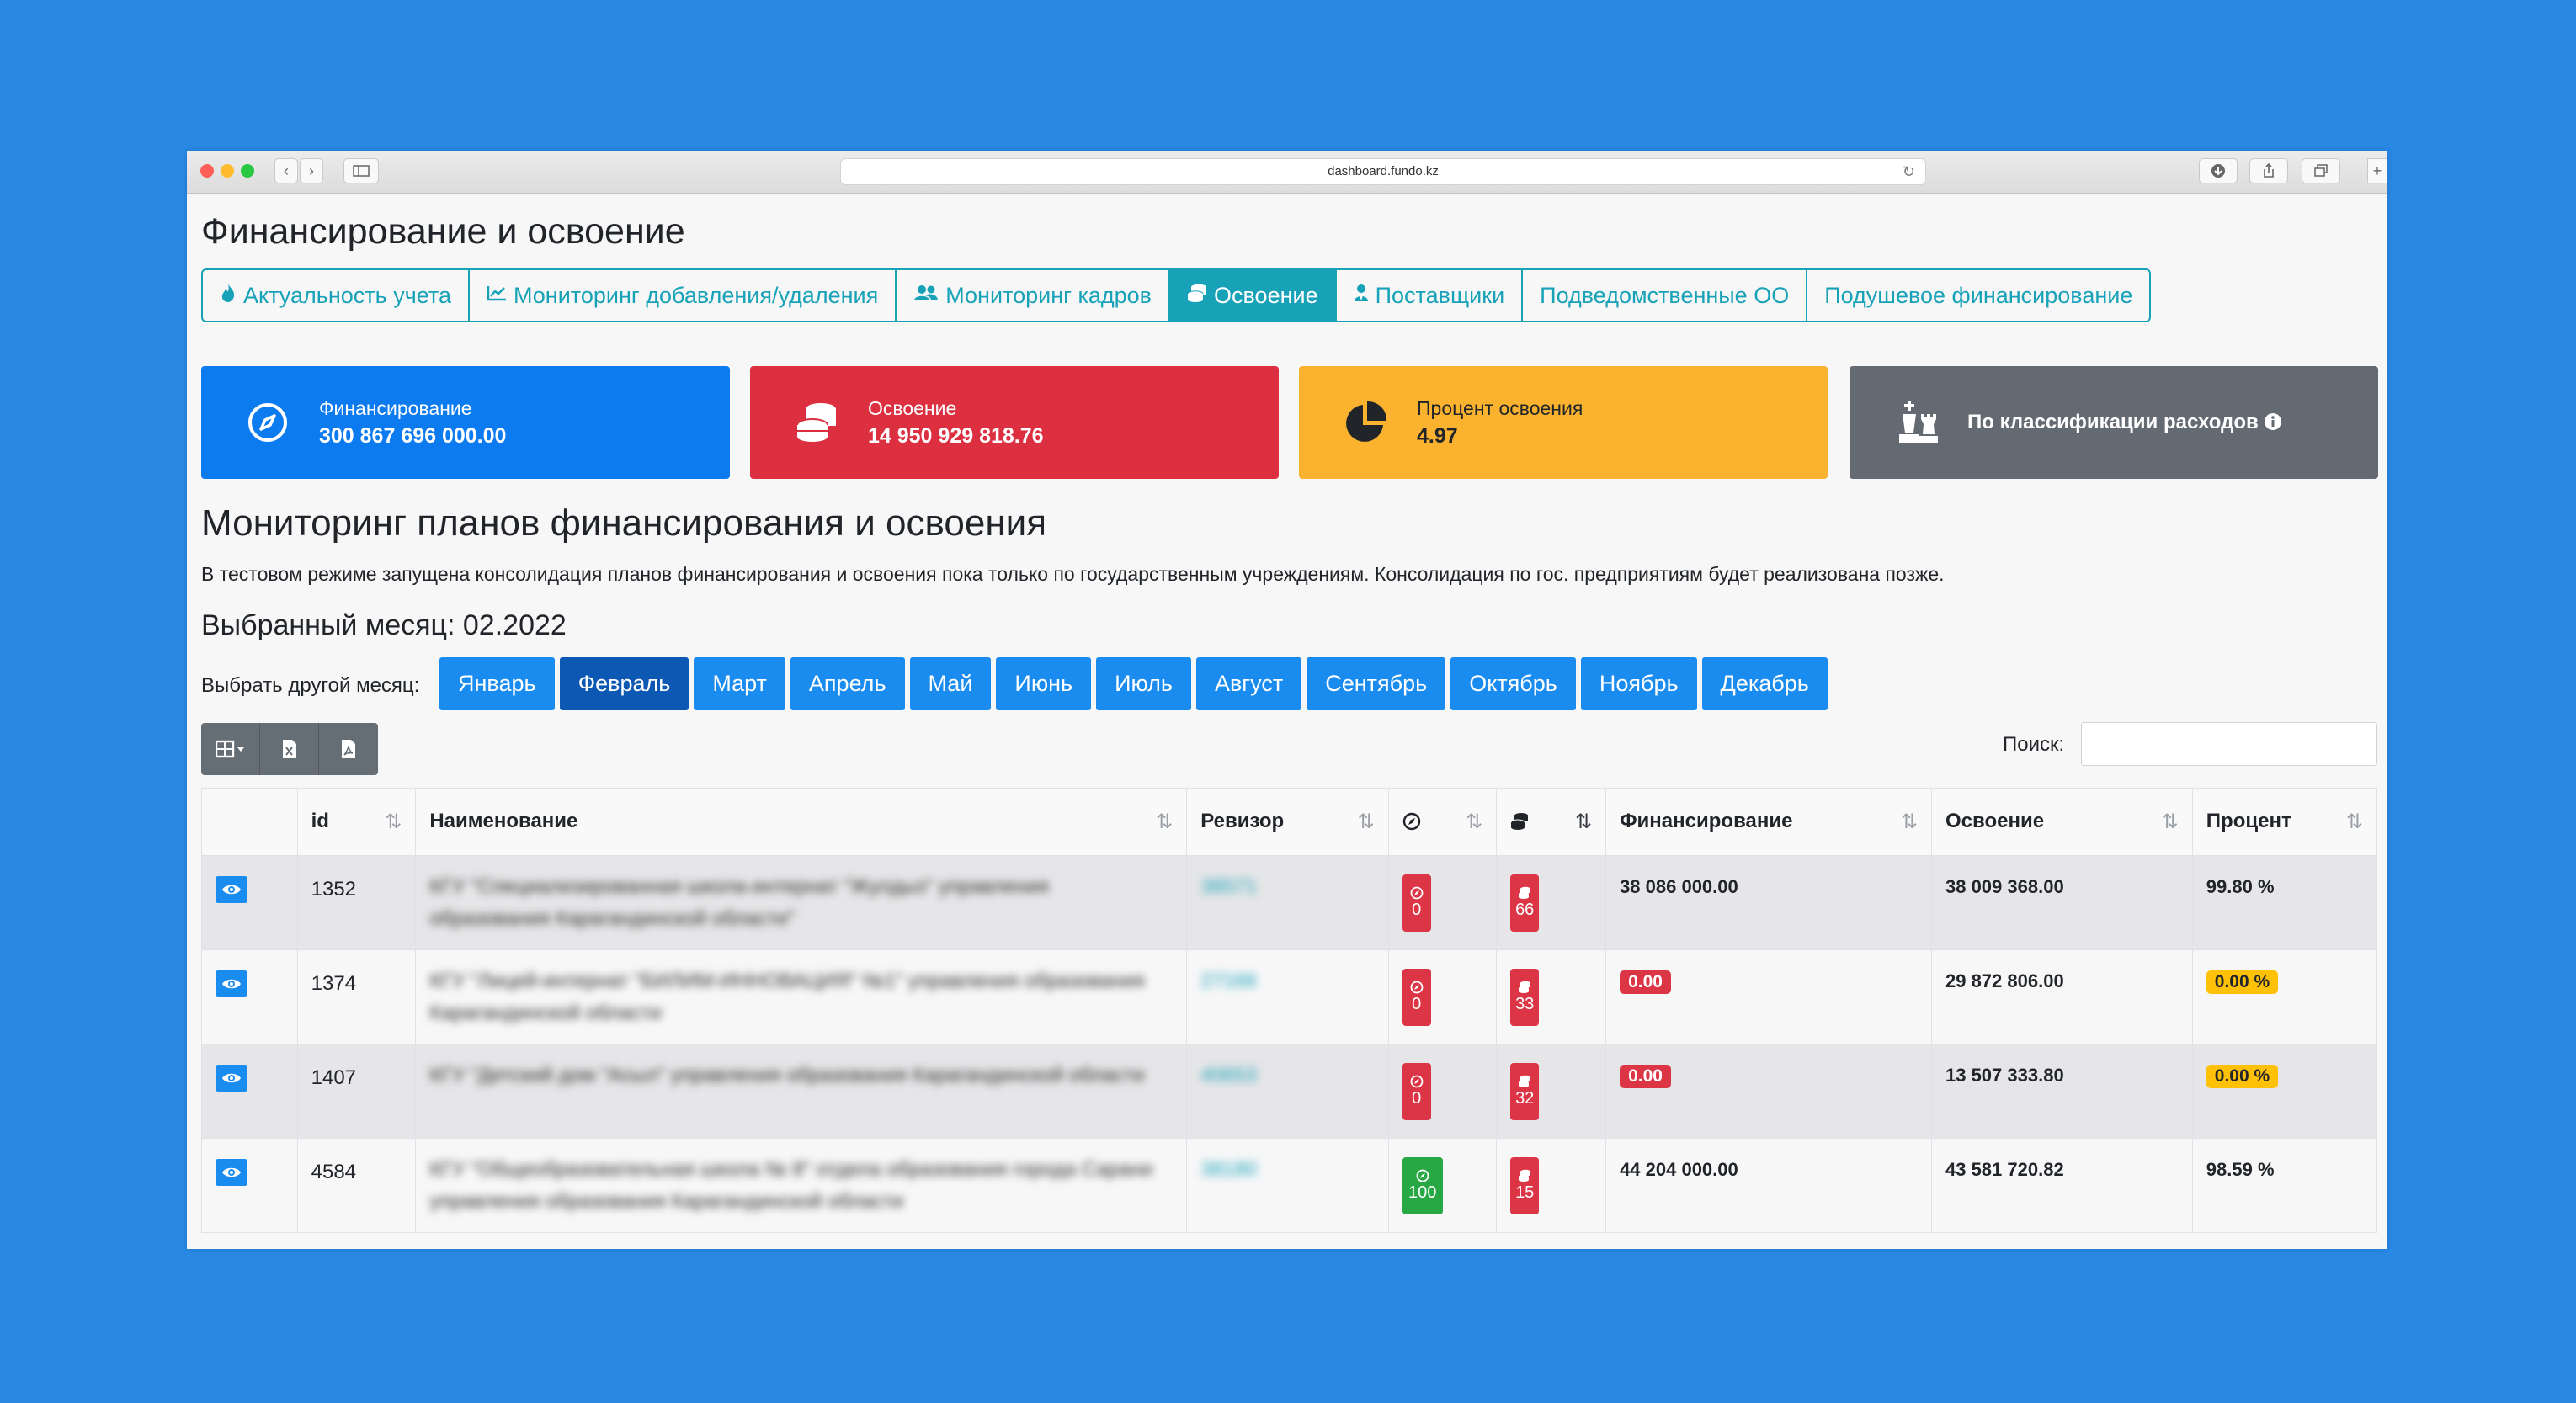 This screenshot has height=1403, width=2576. What do you see at coordinates (1249, 683) in the screenshot?
I see `month-button: Август` at bounding box center [1249, 683].